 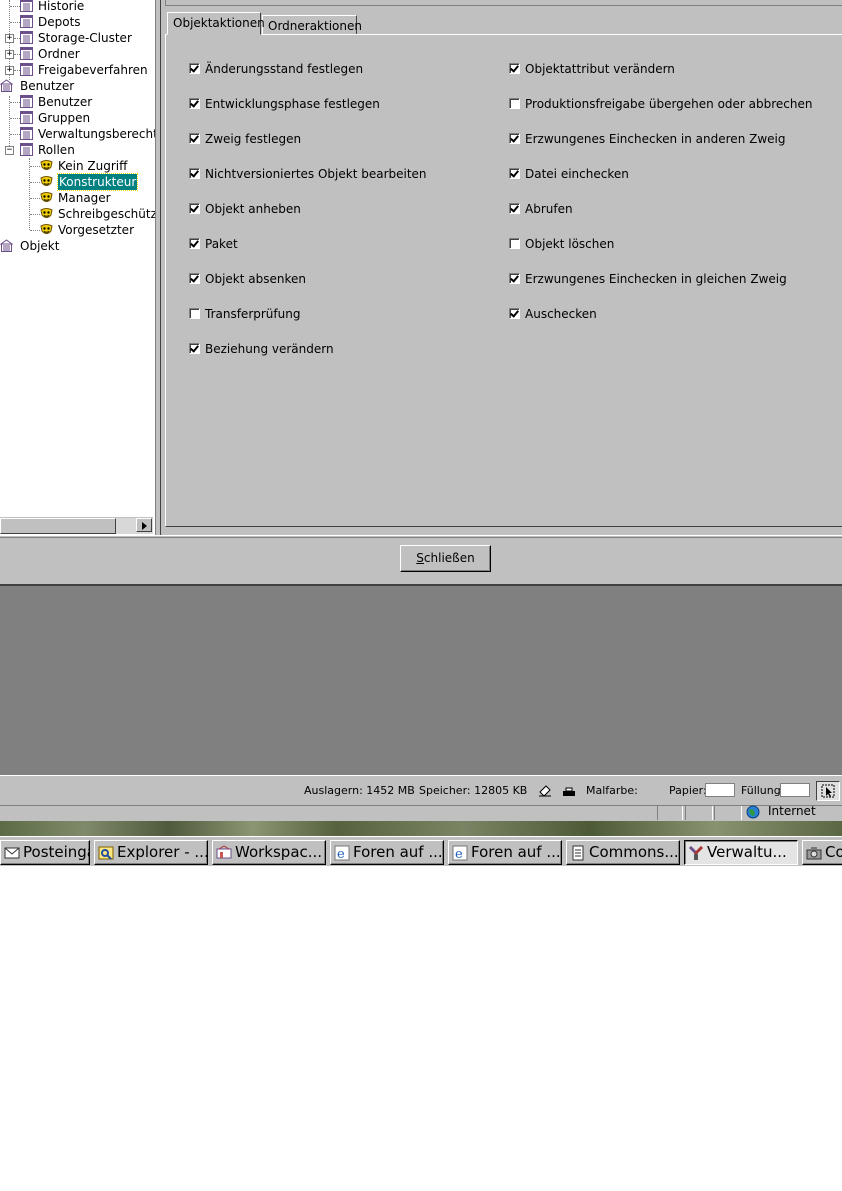 What do you see at coordinates (59, 22) in the screenshot?
I see `tree-item-label: Depots` at bounding box center [59, 22].